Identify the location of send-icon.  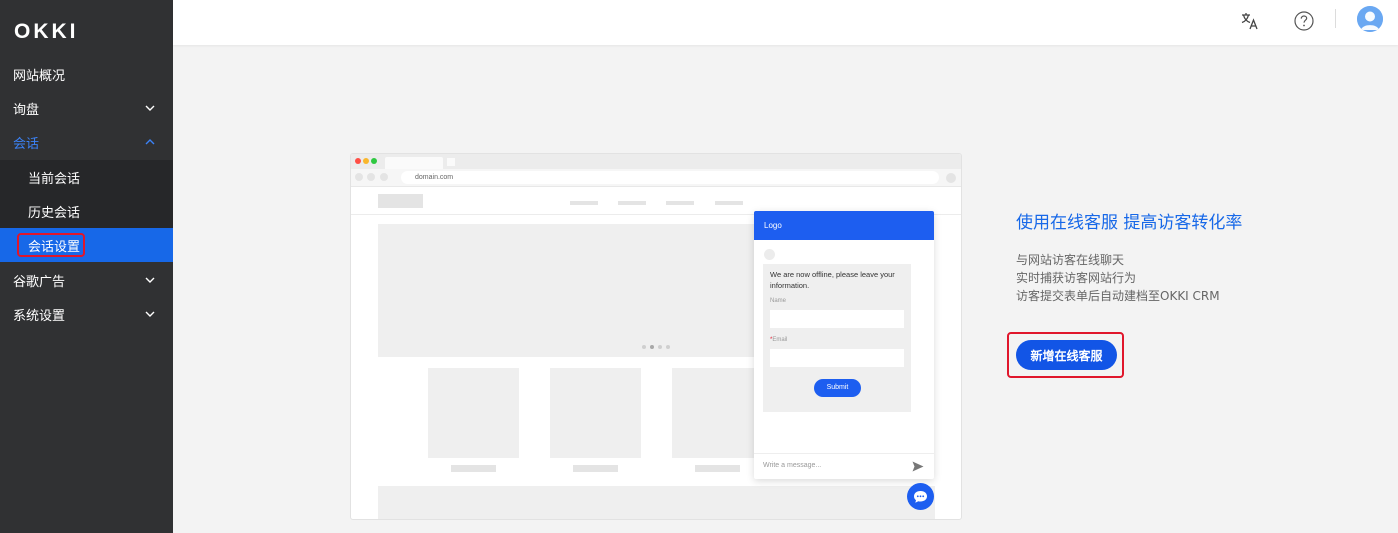
(918, 466).